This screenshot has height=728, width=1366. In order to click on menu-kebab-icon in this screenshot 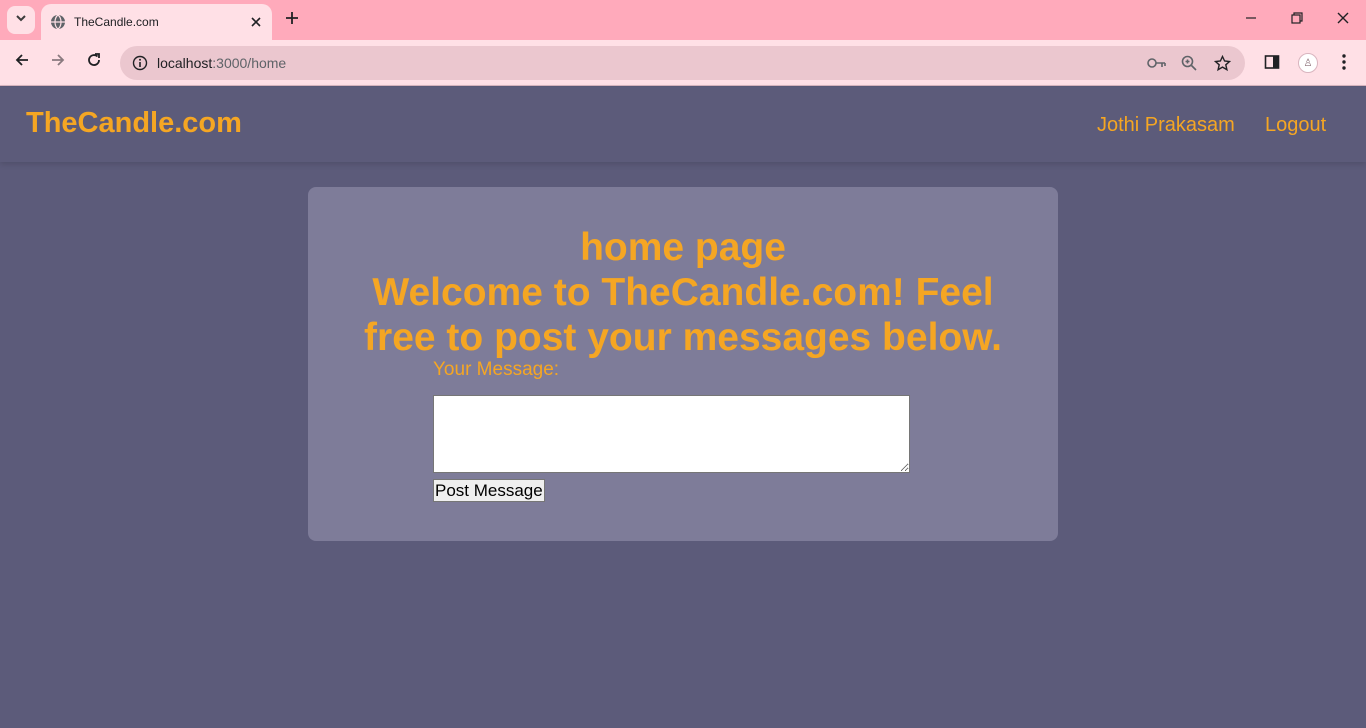, I will do `click(1344, 62)`.